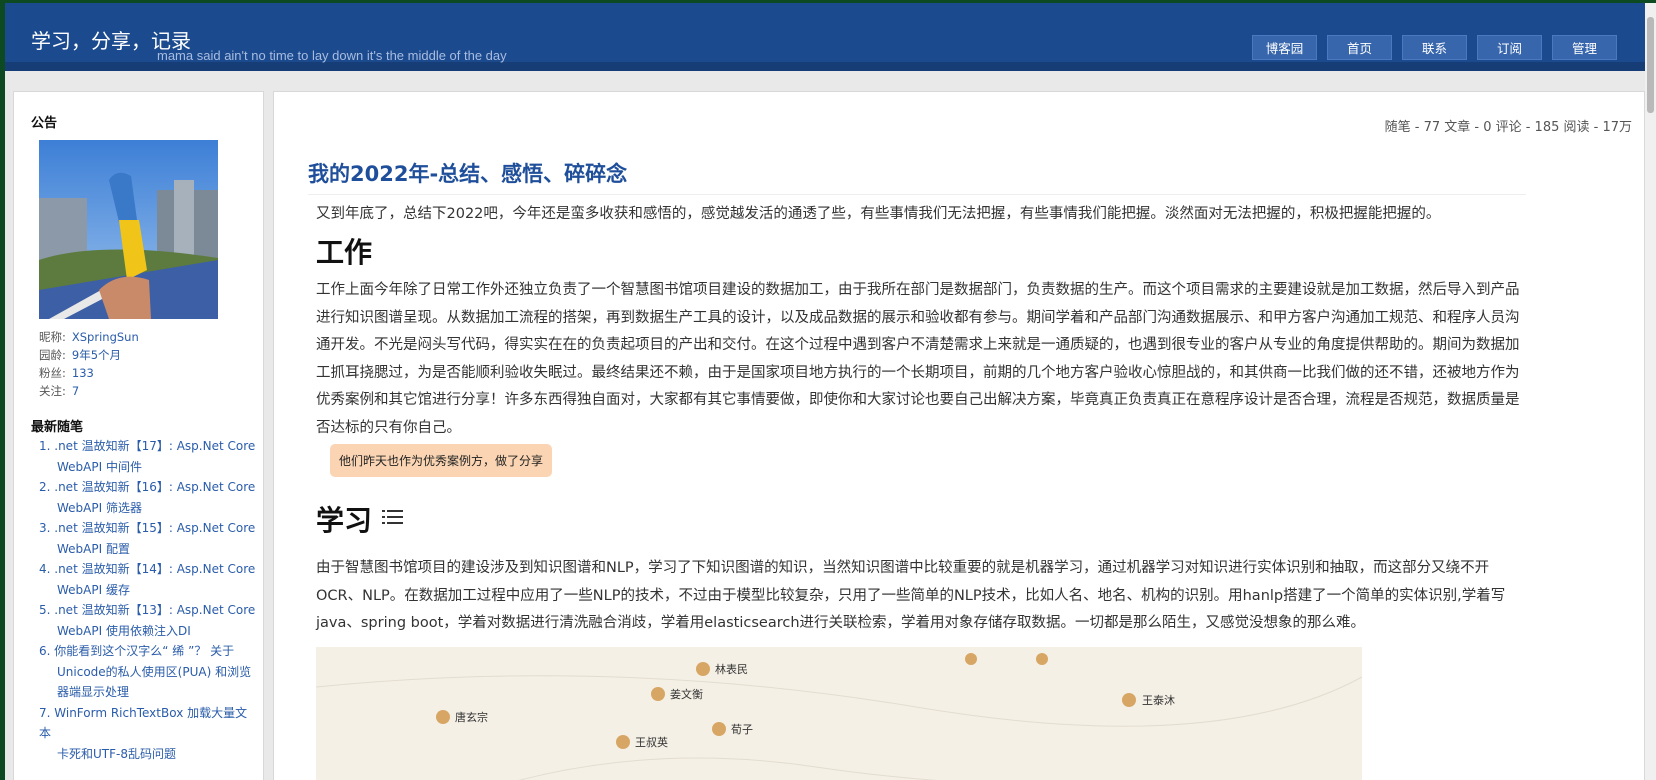 Image resolution: width=1656 pixels, height=780 pixels. I want to click on recent-post-7-line2: 卡死和UTF-8乱码问题, so click(116, 753).